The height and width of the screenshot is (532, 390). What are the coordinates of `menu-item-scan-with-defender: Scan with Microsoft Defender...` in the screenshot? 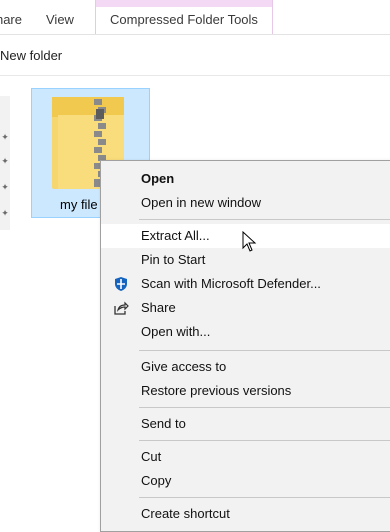 It's located at (245, 284).